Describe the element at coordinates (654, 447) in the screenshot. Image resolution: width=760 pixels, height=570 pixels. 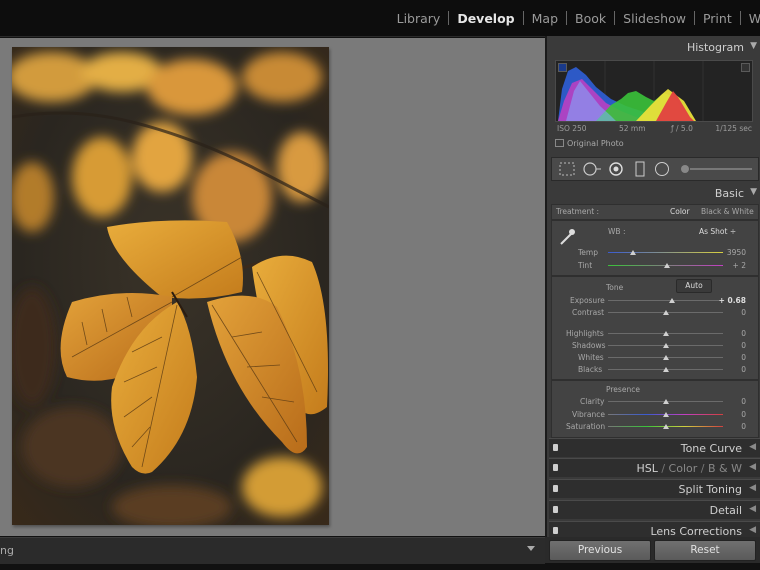
I see `tone-curve-header: Tone Curve ◀` at that location.